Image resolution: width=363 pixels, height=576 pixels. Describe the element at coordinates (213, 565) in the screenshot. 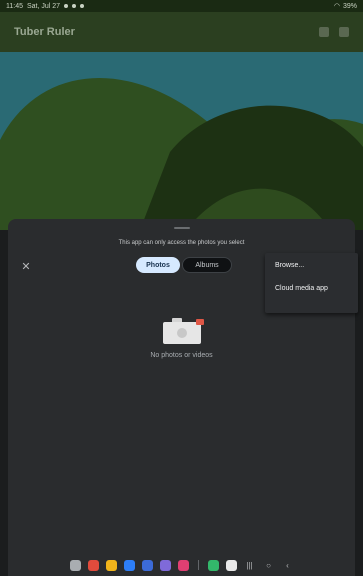

I see `play-store-icon` at that location.